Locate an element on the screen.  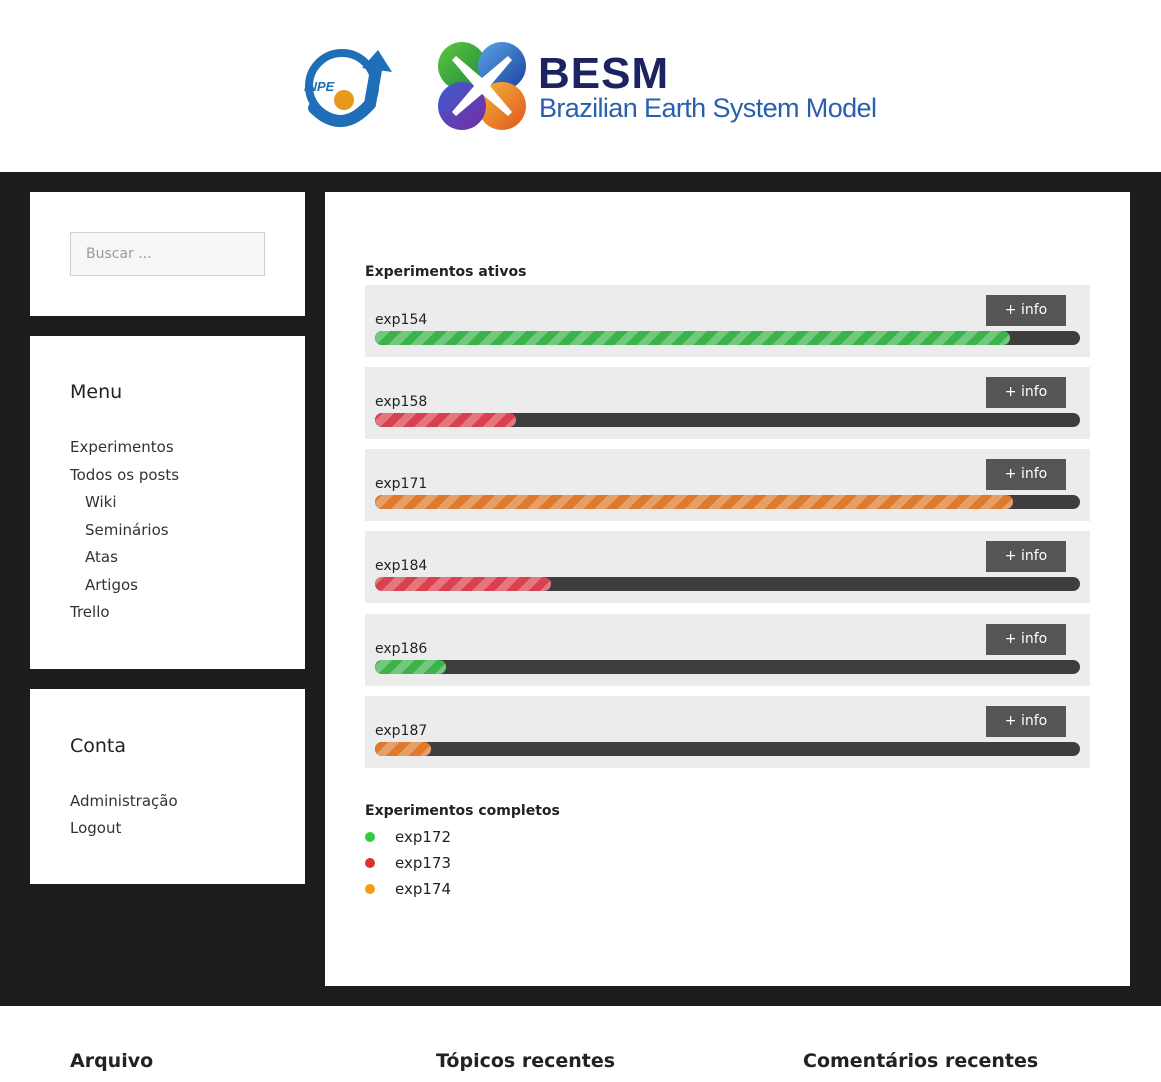
menu-item-seminarios: Seminários is located at coordinates (124, 534).